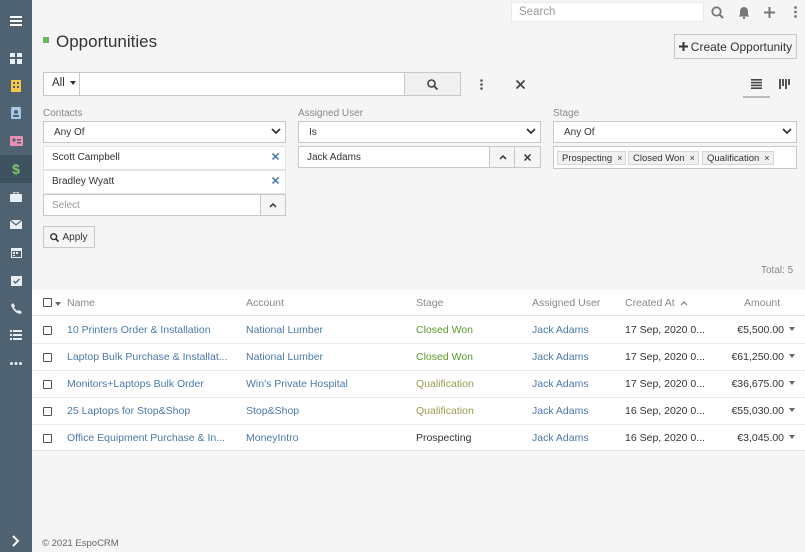 This screenshot has width=805, height=552. What do you see at coordinates (16, 539) in the screenshot?
I see `expand-icon` at bounding box center [16, 539].